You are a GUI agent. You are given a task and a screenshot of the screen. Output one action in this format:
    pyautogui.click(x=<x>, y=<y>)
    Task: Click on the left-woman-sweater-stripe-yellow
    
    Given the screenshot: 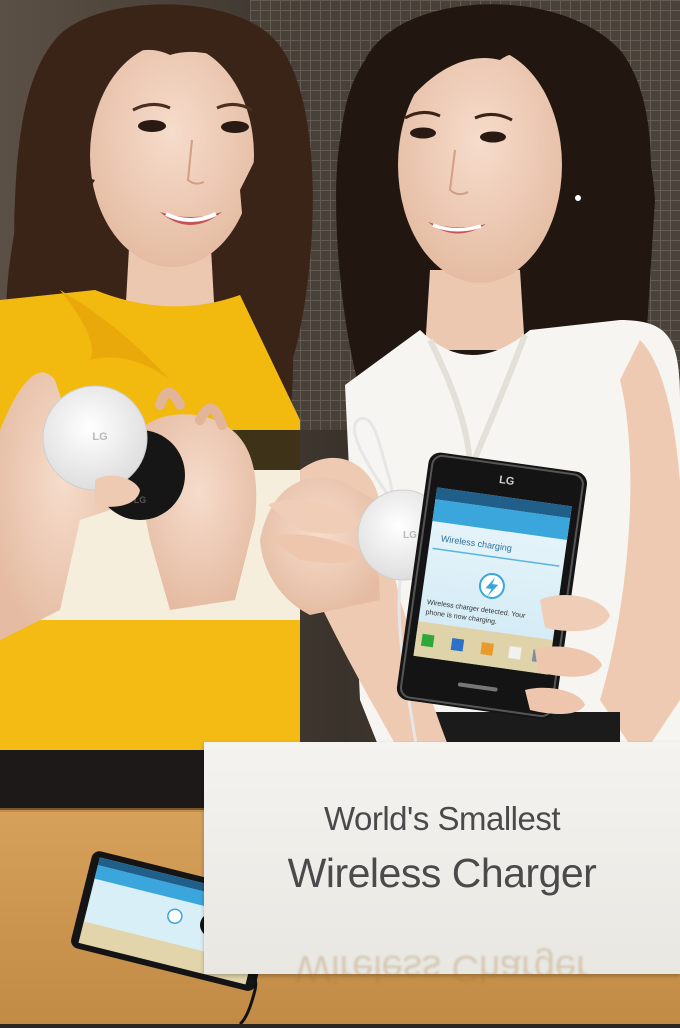 What is the action you would take?
    pyautogui.click(x=150, y=690)
    